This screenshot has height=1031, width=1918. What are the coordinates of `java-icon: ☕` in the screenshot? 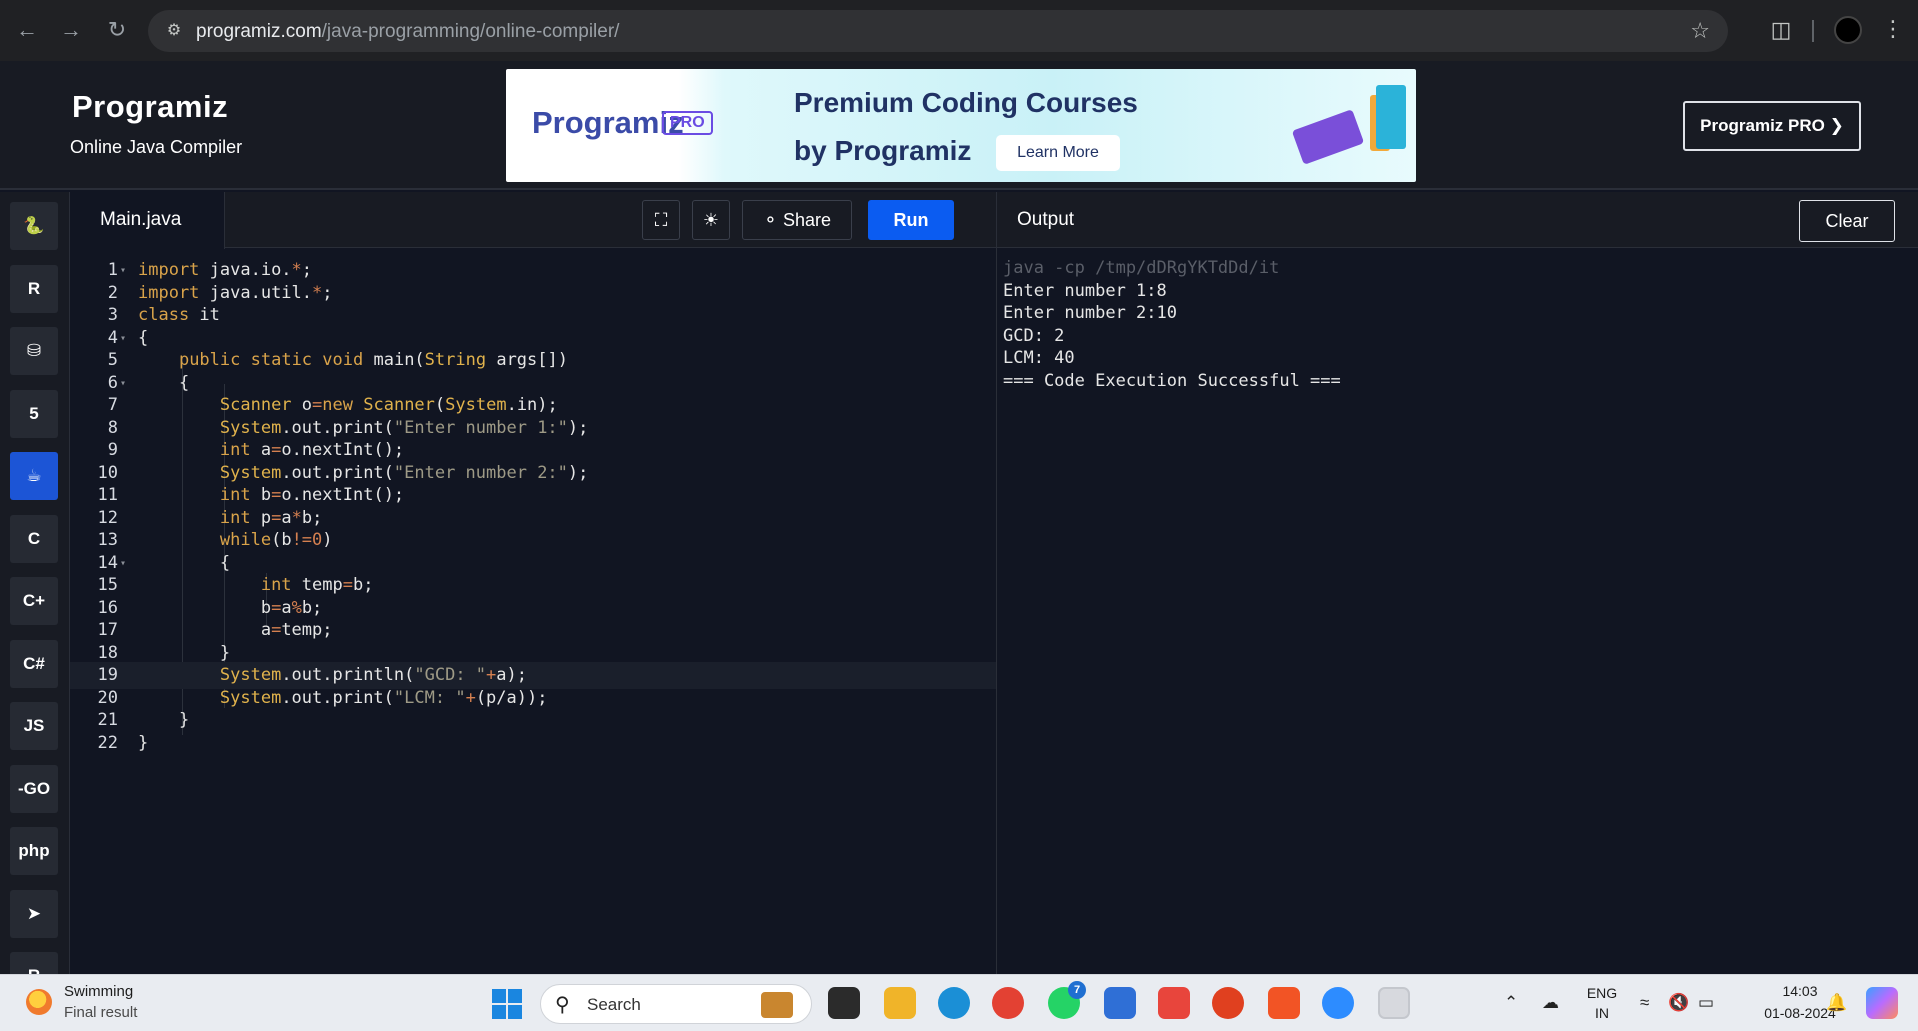 It's located at (34, 476).